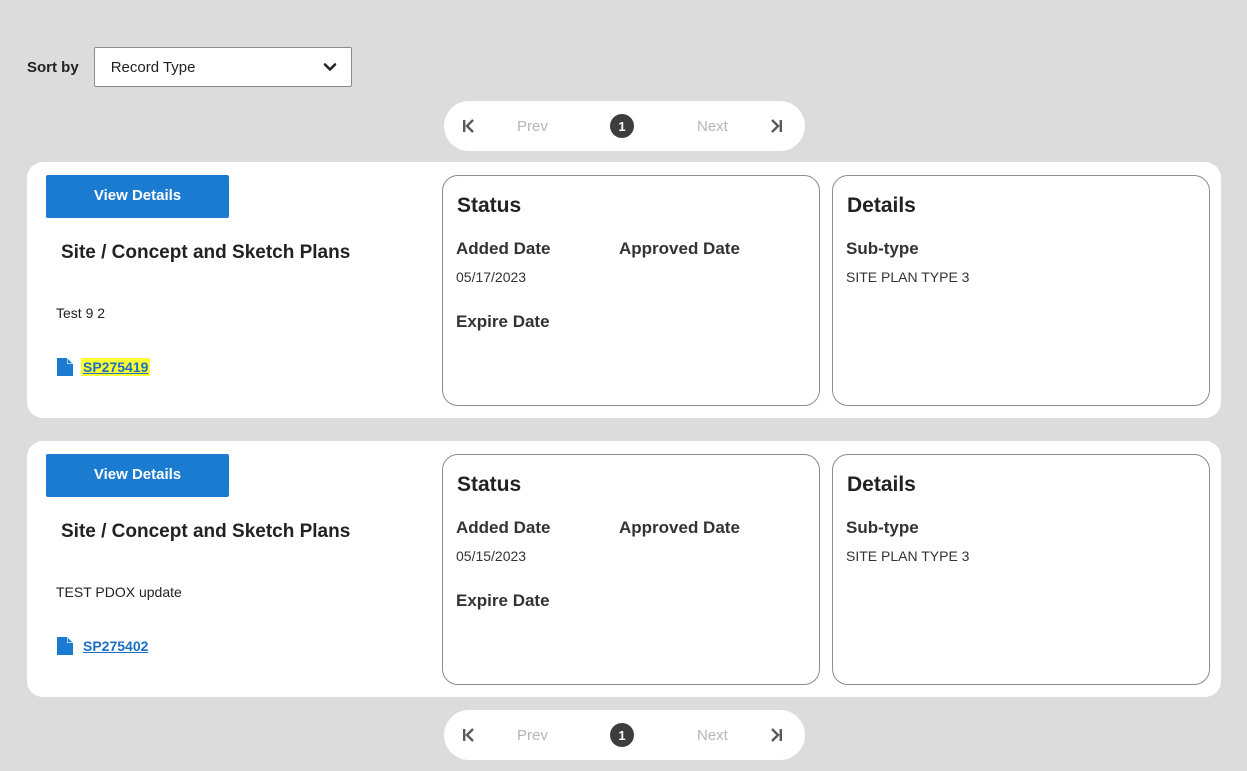 This screenshot has height=771, width=1247. What do you see at coordinates (222, 67) in the screenshot?
I see `sort-select: Record Type` at bounding box center [222, 67].